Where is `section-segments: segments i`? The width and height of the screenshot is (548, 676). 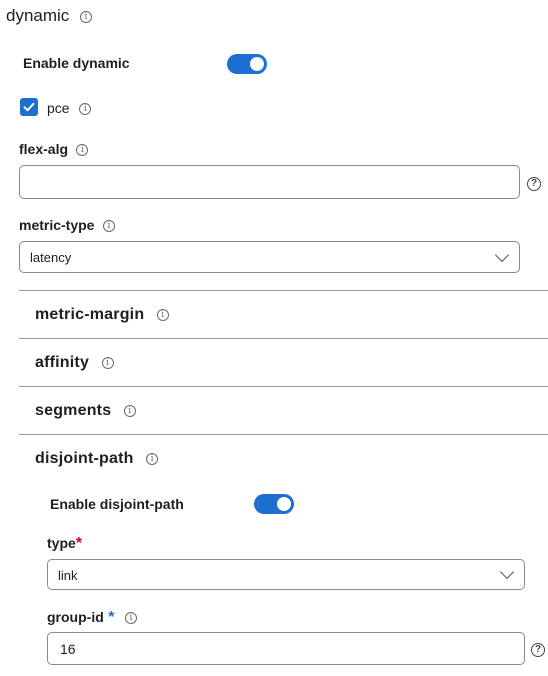
section-segments: segments i is located at coordinates (85, 411).